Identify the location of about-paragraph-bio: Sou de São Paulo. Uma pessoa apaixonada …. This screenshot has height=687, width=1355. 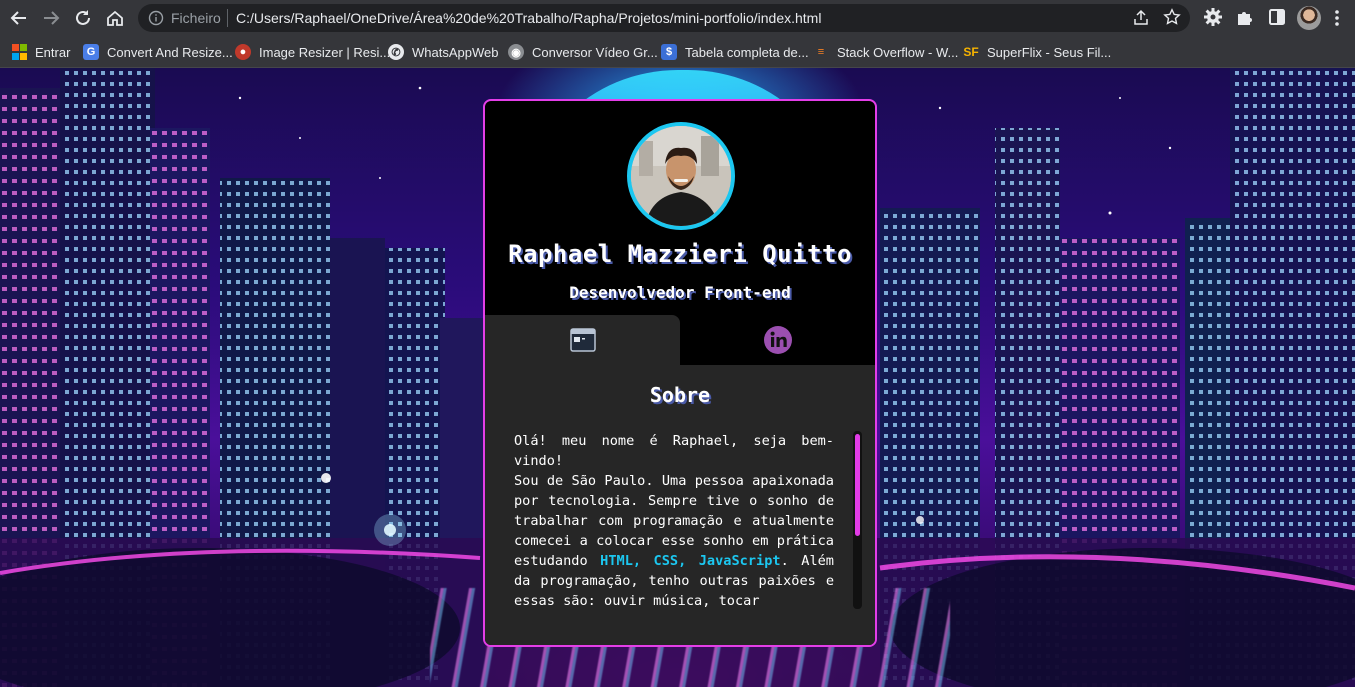
(674, 539).